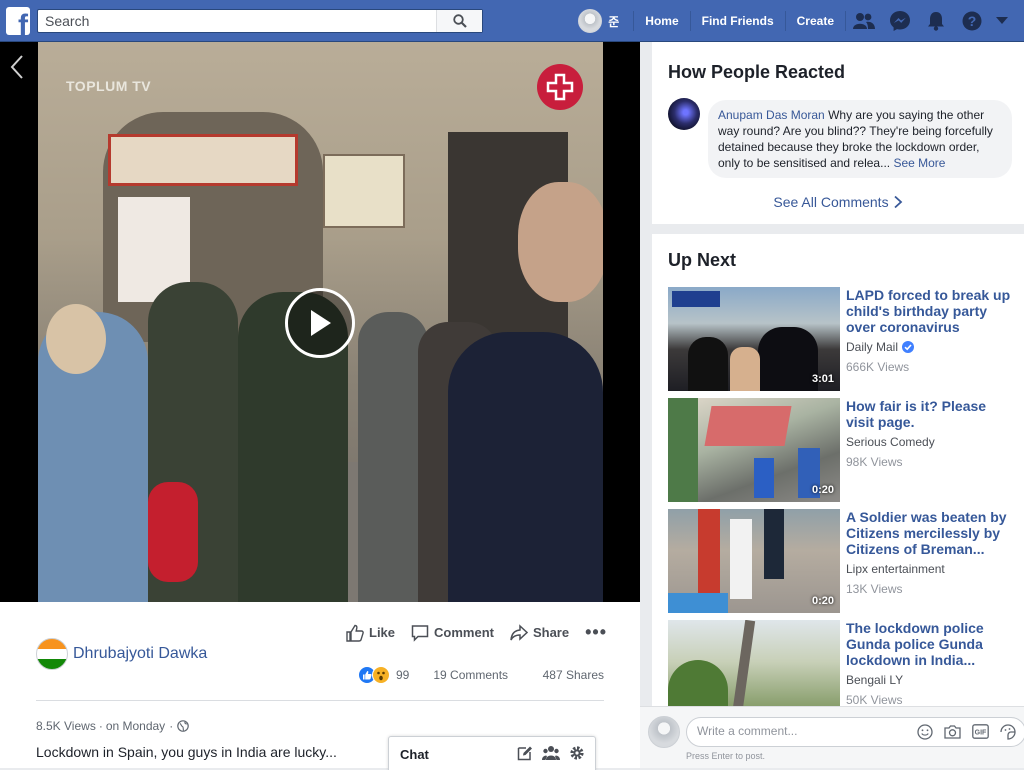 This screenshot has width=1024, height=770. I want to click on profile-link: 준, so click(613, 21).